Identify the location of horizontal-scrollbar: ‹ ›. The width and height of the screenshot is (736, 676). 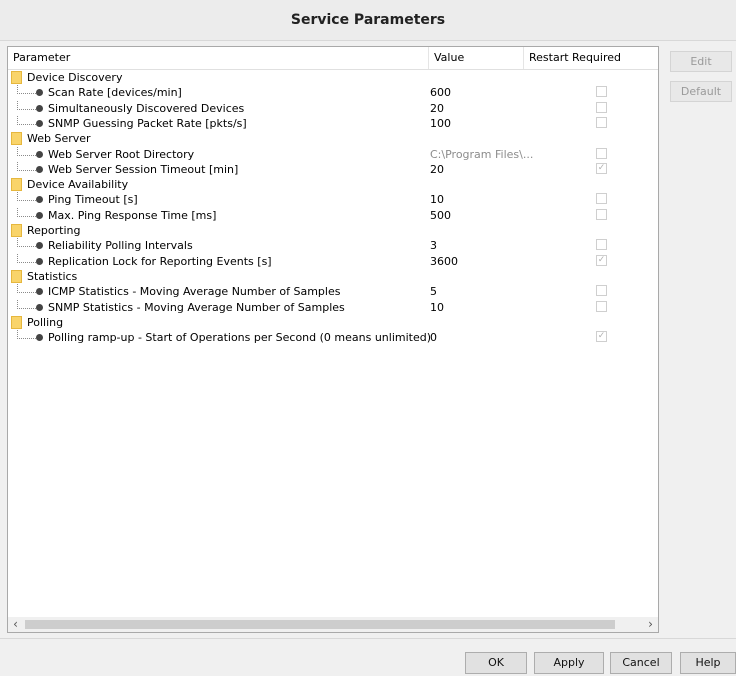
(333, 624).